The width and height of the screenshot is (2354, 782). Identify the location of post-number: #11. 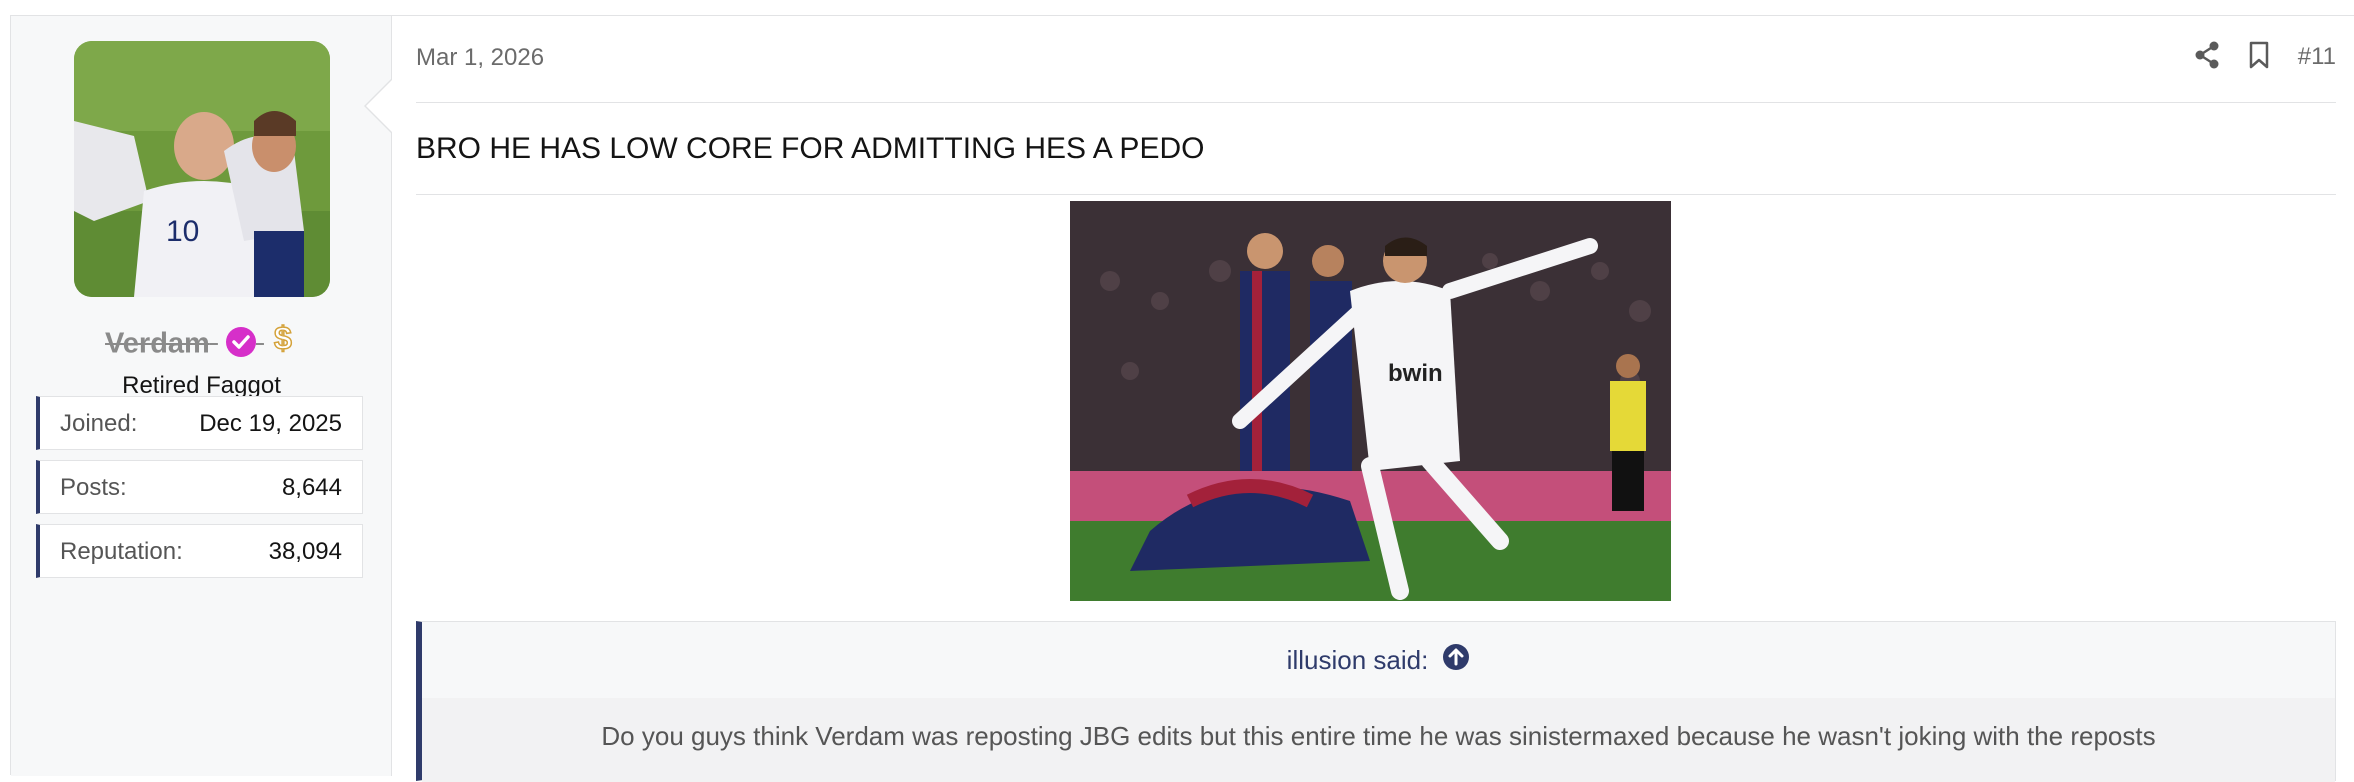
(2317, 57).